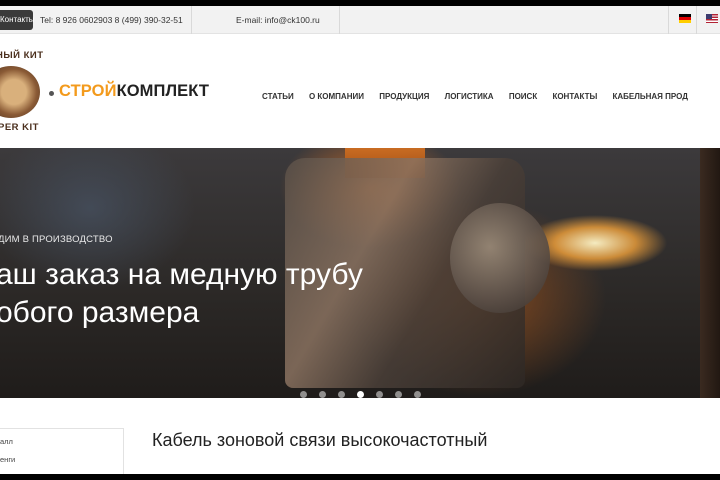 This screenshot has width=720, height=480. I want to click on nav-item-logistics: ЛОГИСТИКА, so click(469, 96).